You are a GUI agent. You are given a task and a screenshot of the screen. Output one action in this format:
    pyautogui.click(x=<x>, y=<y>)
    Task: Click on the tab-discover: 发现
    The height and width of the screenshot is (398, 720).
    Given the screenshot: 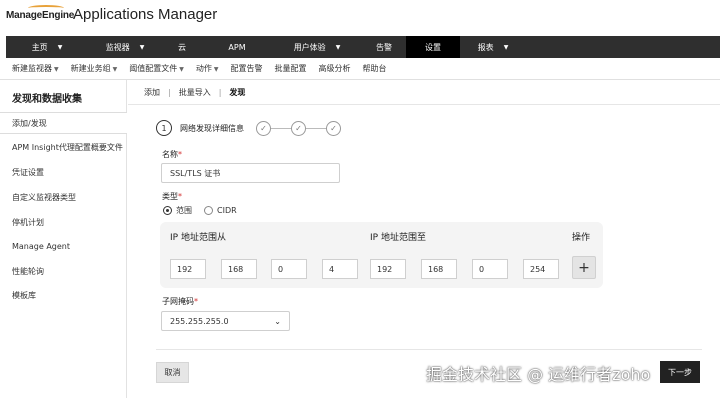 What is the action you would take?
    pyautogui.click(x=237, y=92)
    